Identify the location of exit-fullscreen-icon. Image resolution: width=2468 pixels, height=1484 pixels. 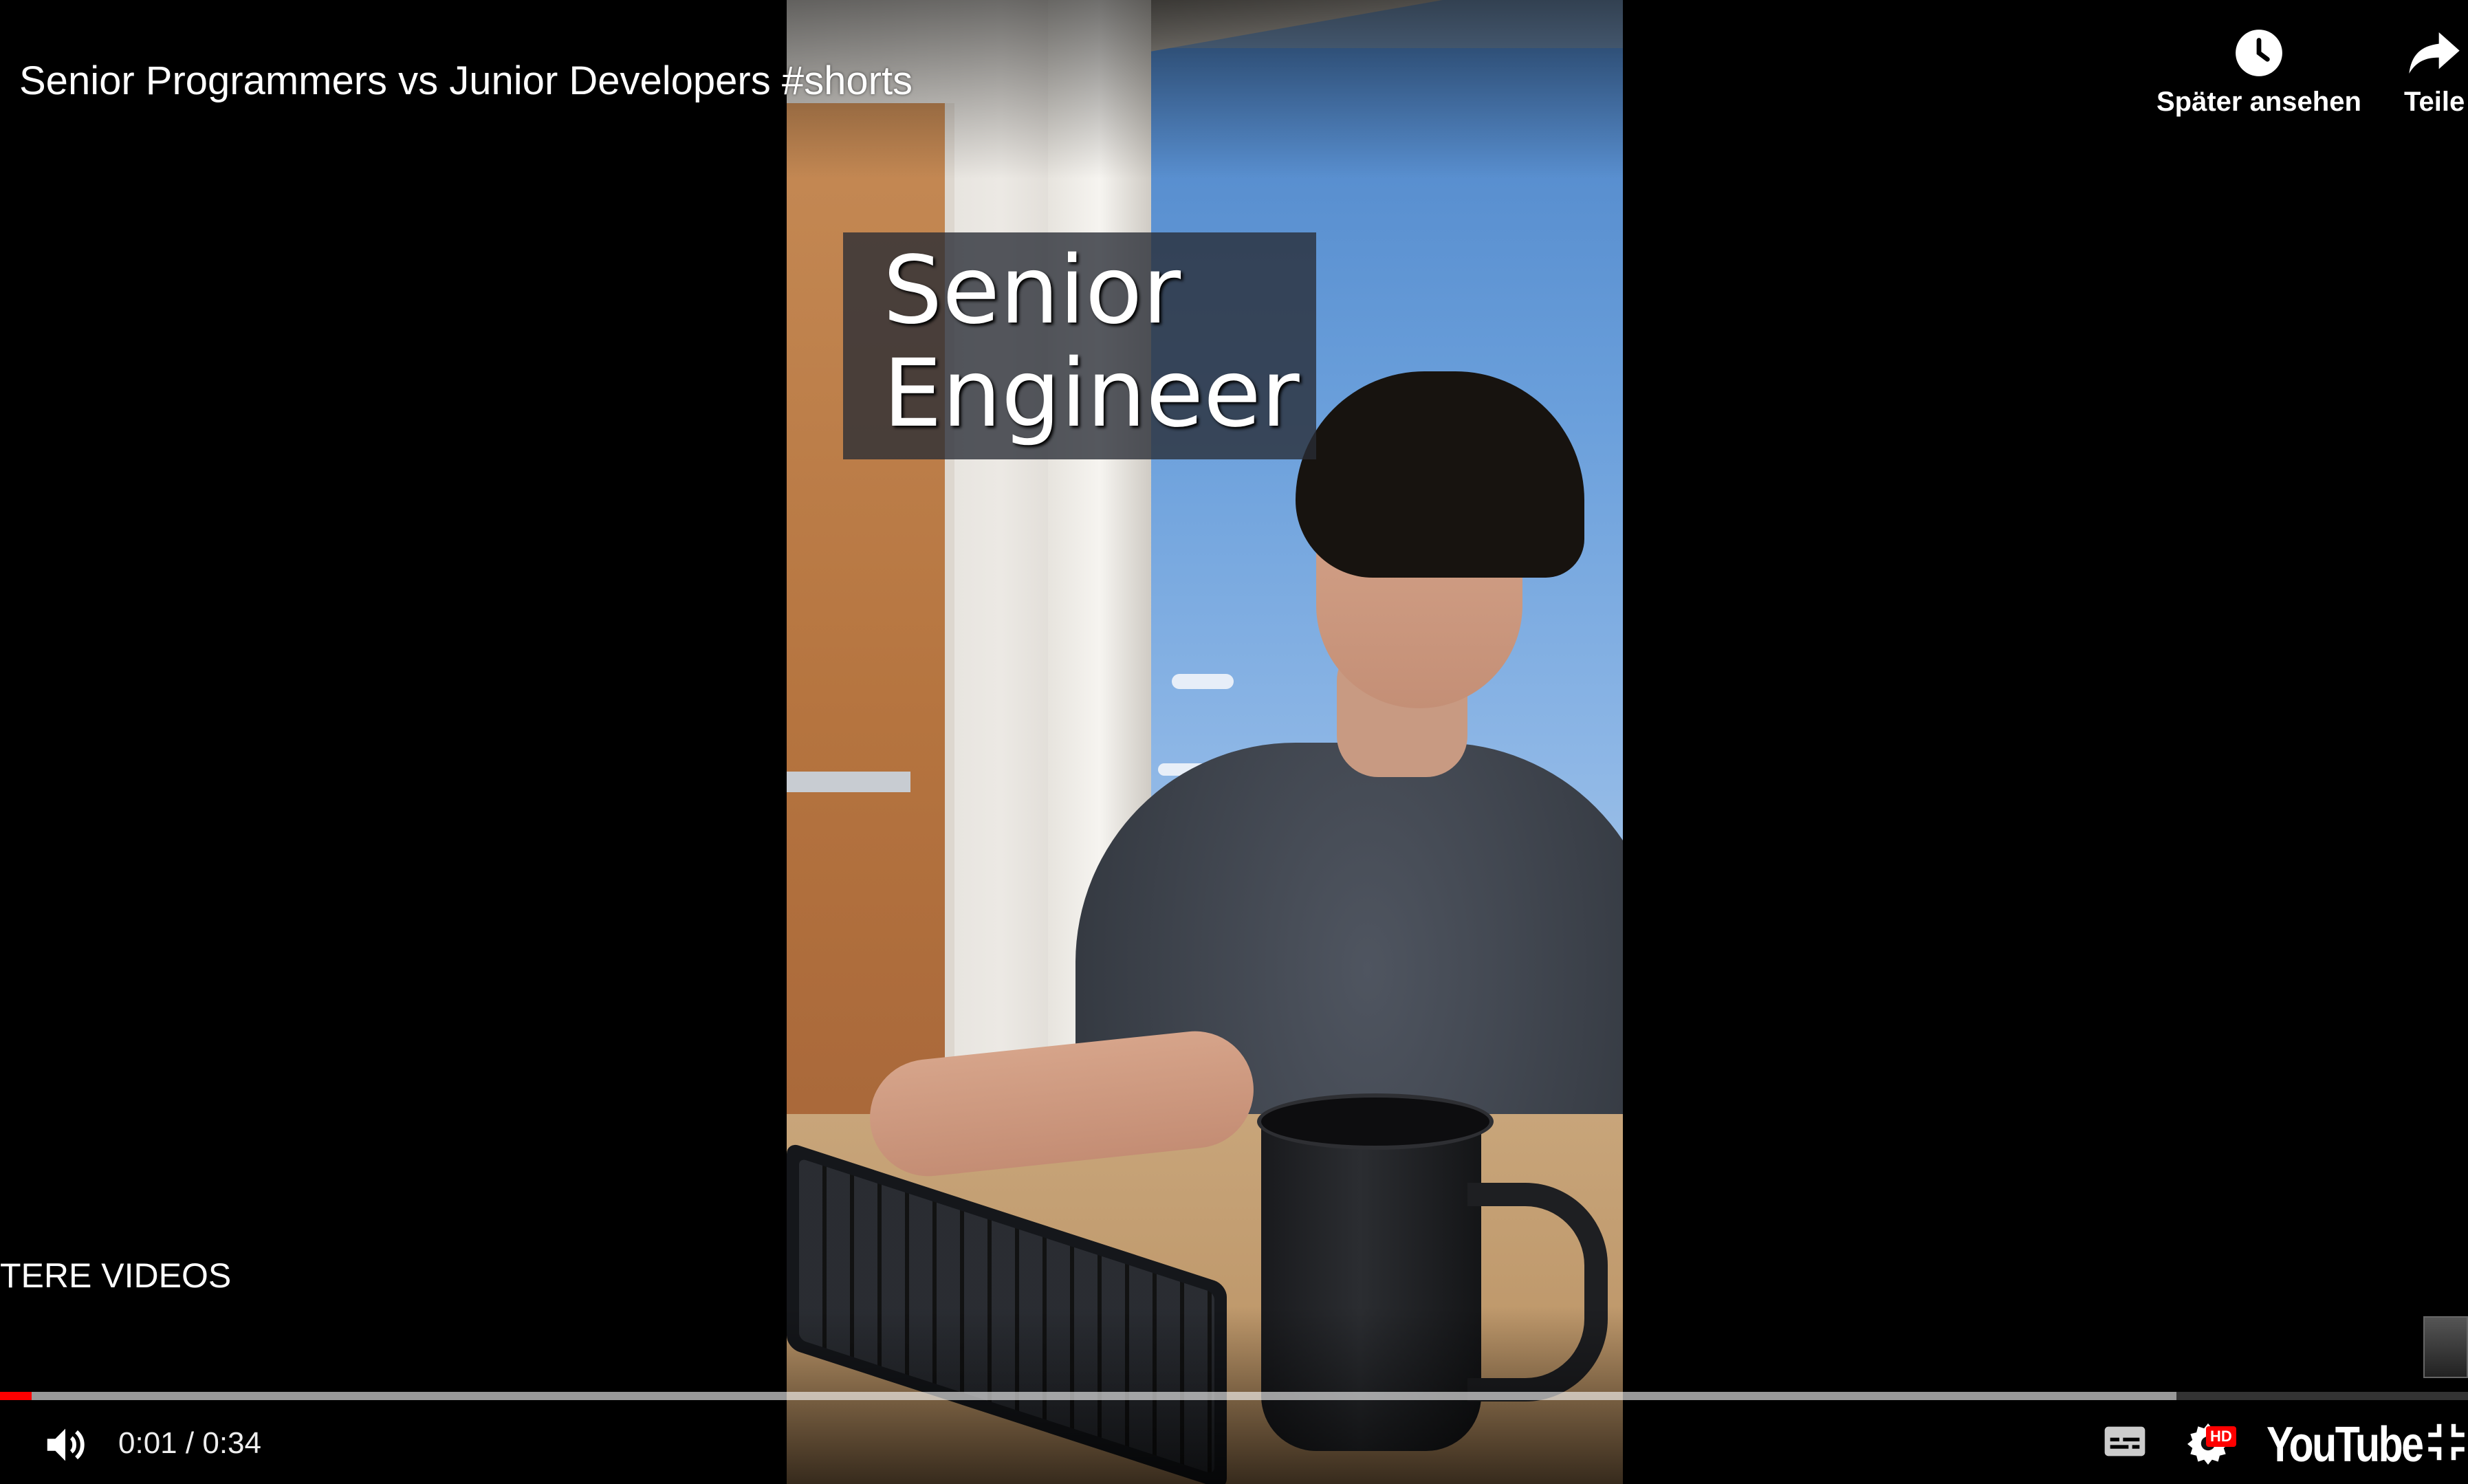
(2446, 1442).